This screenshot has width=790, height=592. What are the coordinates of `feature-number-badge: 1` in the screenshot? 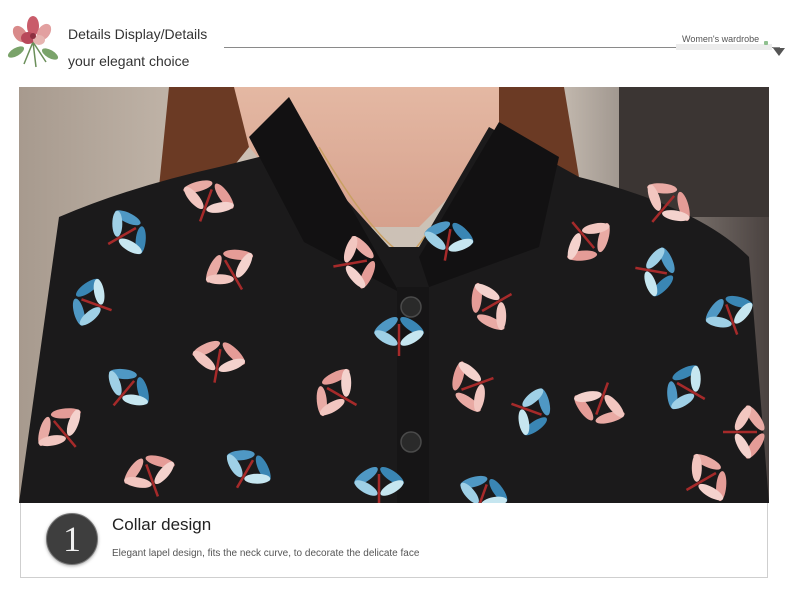 It's located at (72, 539).